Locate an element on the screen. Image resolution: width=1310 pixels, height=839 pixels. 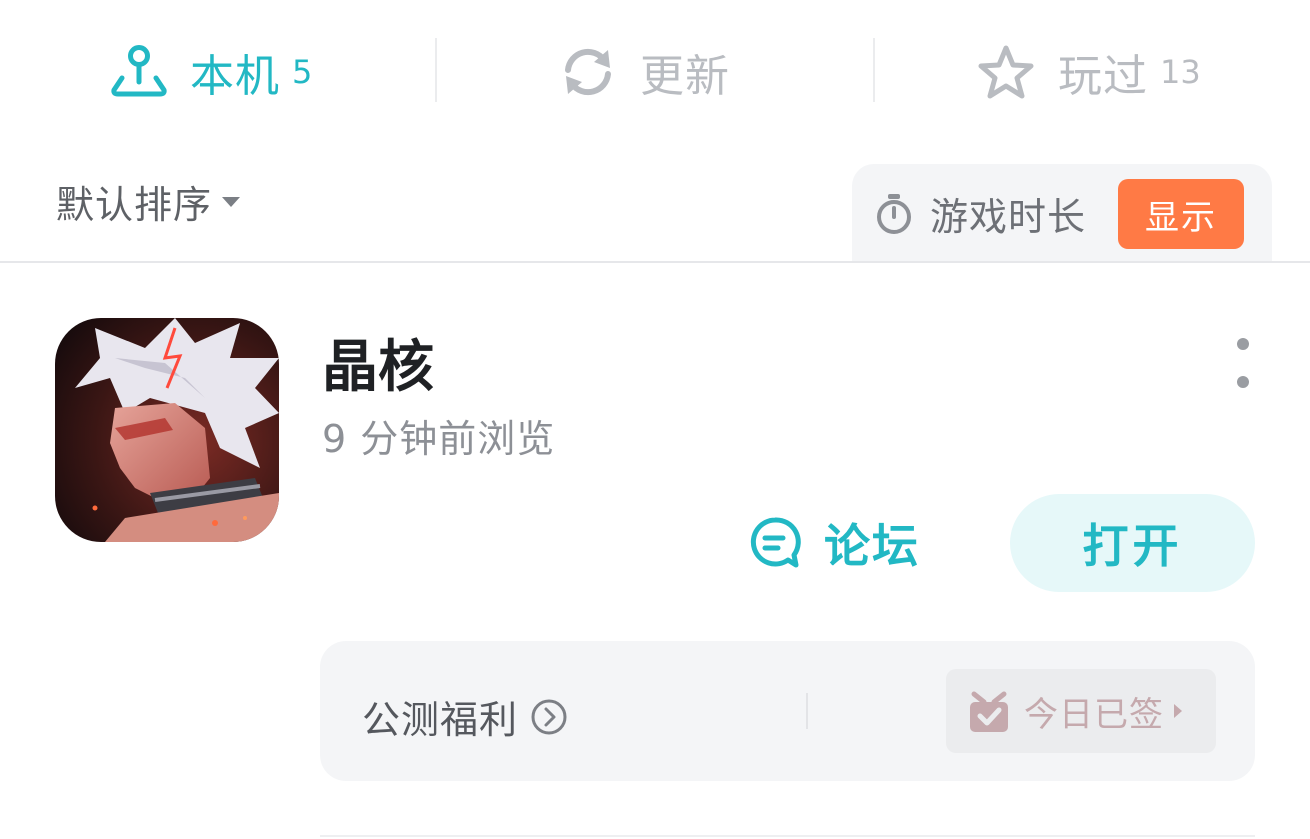
play-duration-panel: 游戏时长 显示 is located at coordinates (1062, 213).